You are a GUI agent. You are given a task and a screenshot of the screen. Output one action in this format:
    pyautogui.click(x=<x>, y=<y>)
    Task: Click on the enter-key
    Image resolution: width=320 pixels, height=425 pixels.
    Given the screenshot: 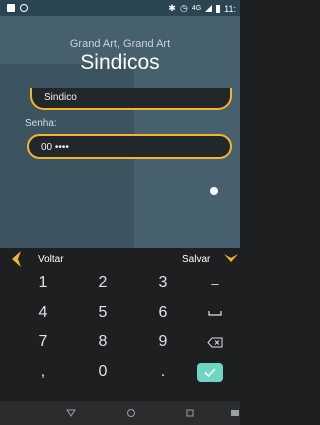 What is the action you would take?
    pyautogui.click(x=210, y=372)
    